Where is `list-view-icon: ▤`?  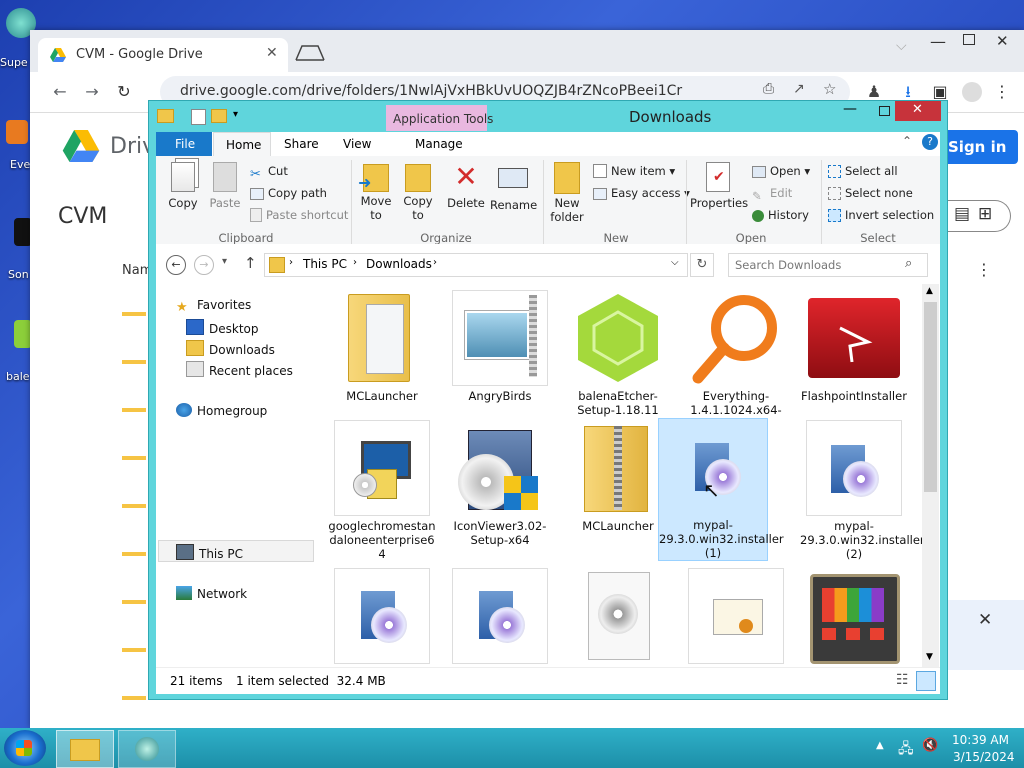 list-view-icon: ▤ is located at coordinates (962, 214).